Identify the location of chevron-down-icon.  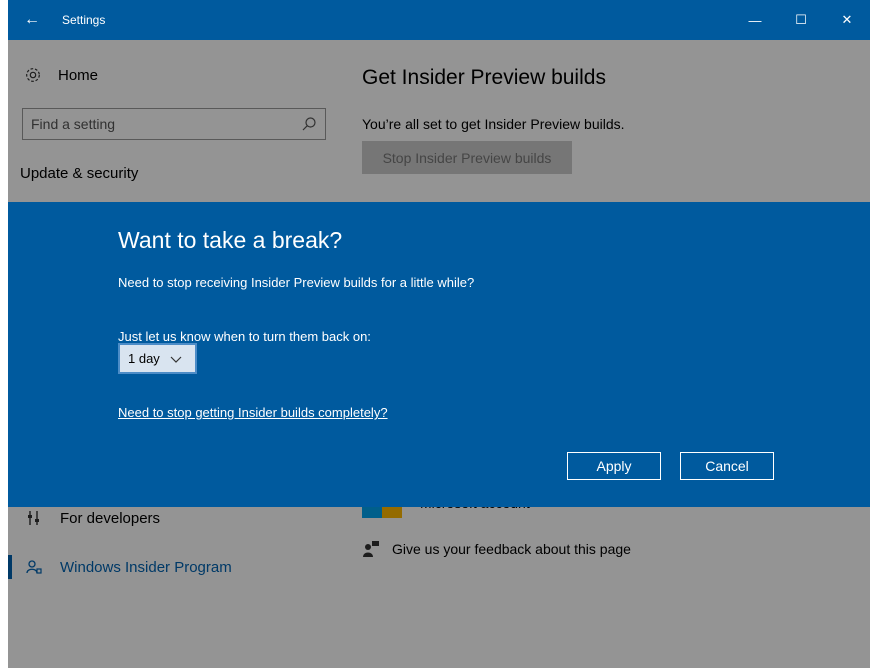
(176, 359).